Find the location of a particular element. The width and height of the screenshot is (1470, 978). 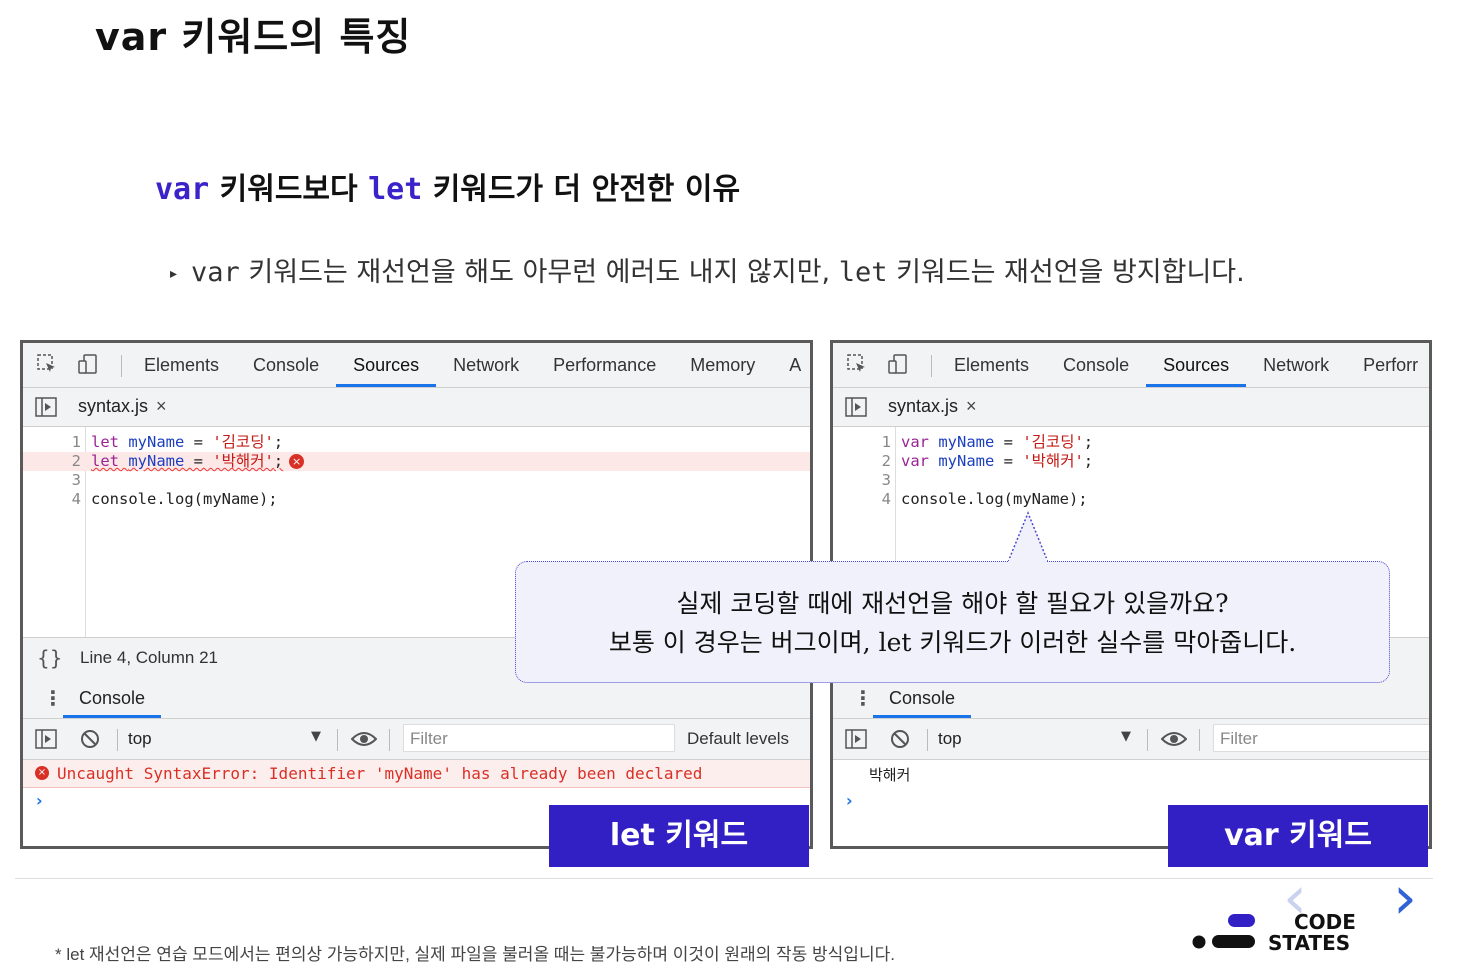

console-toolbar: top ▼ Filter is located at coordinates (1131, 739).